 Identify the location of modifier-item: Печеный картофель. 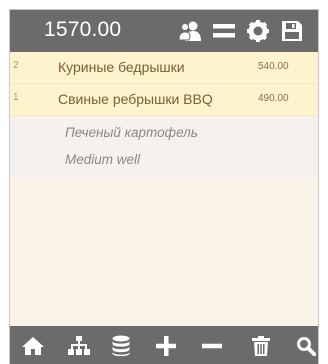
(164, 132).